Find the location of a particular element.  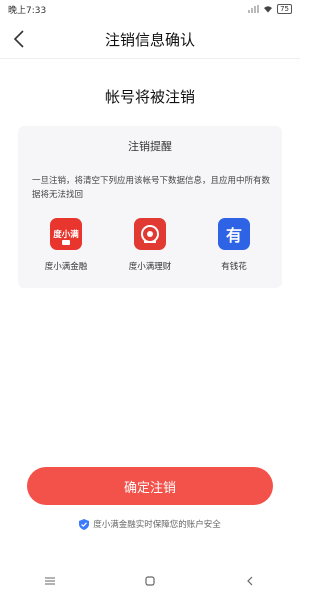

system-nav-bar is located at coordinates (150, 581).